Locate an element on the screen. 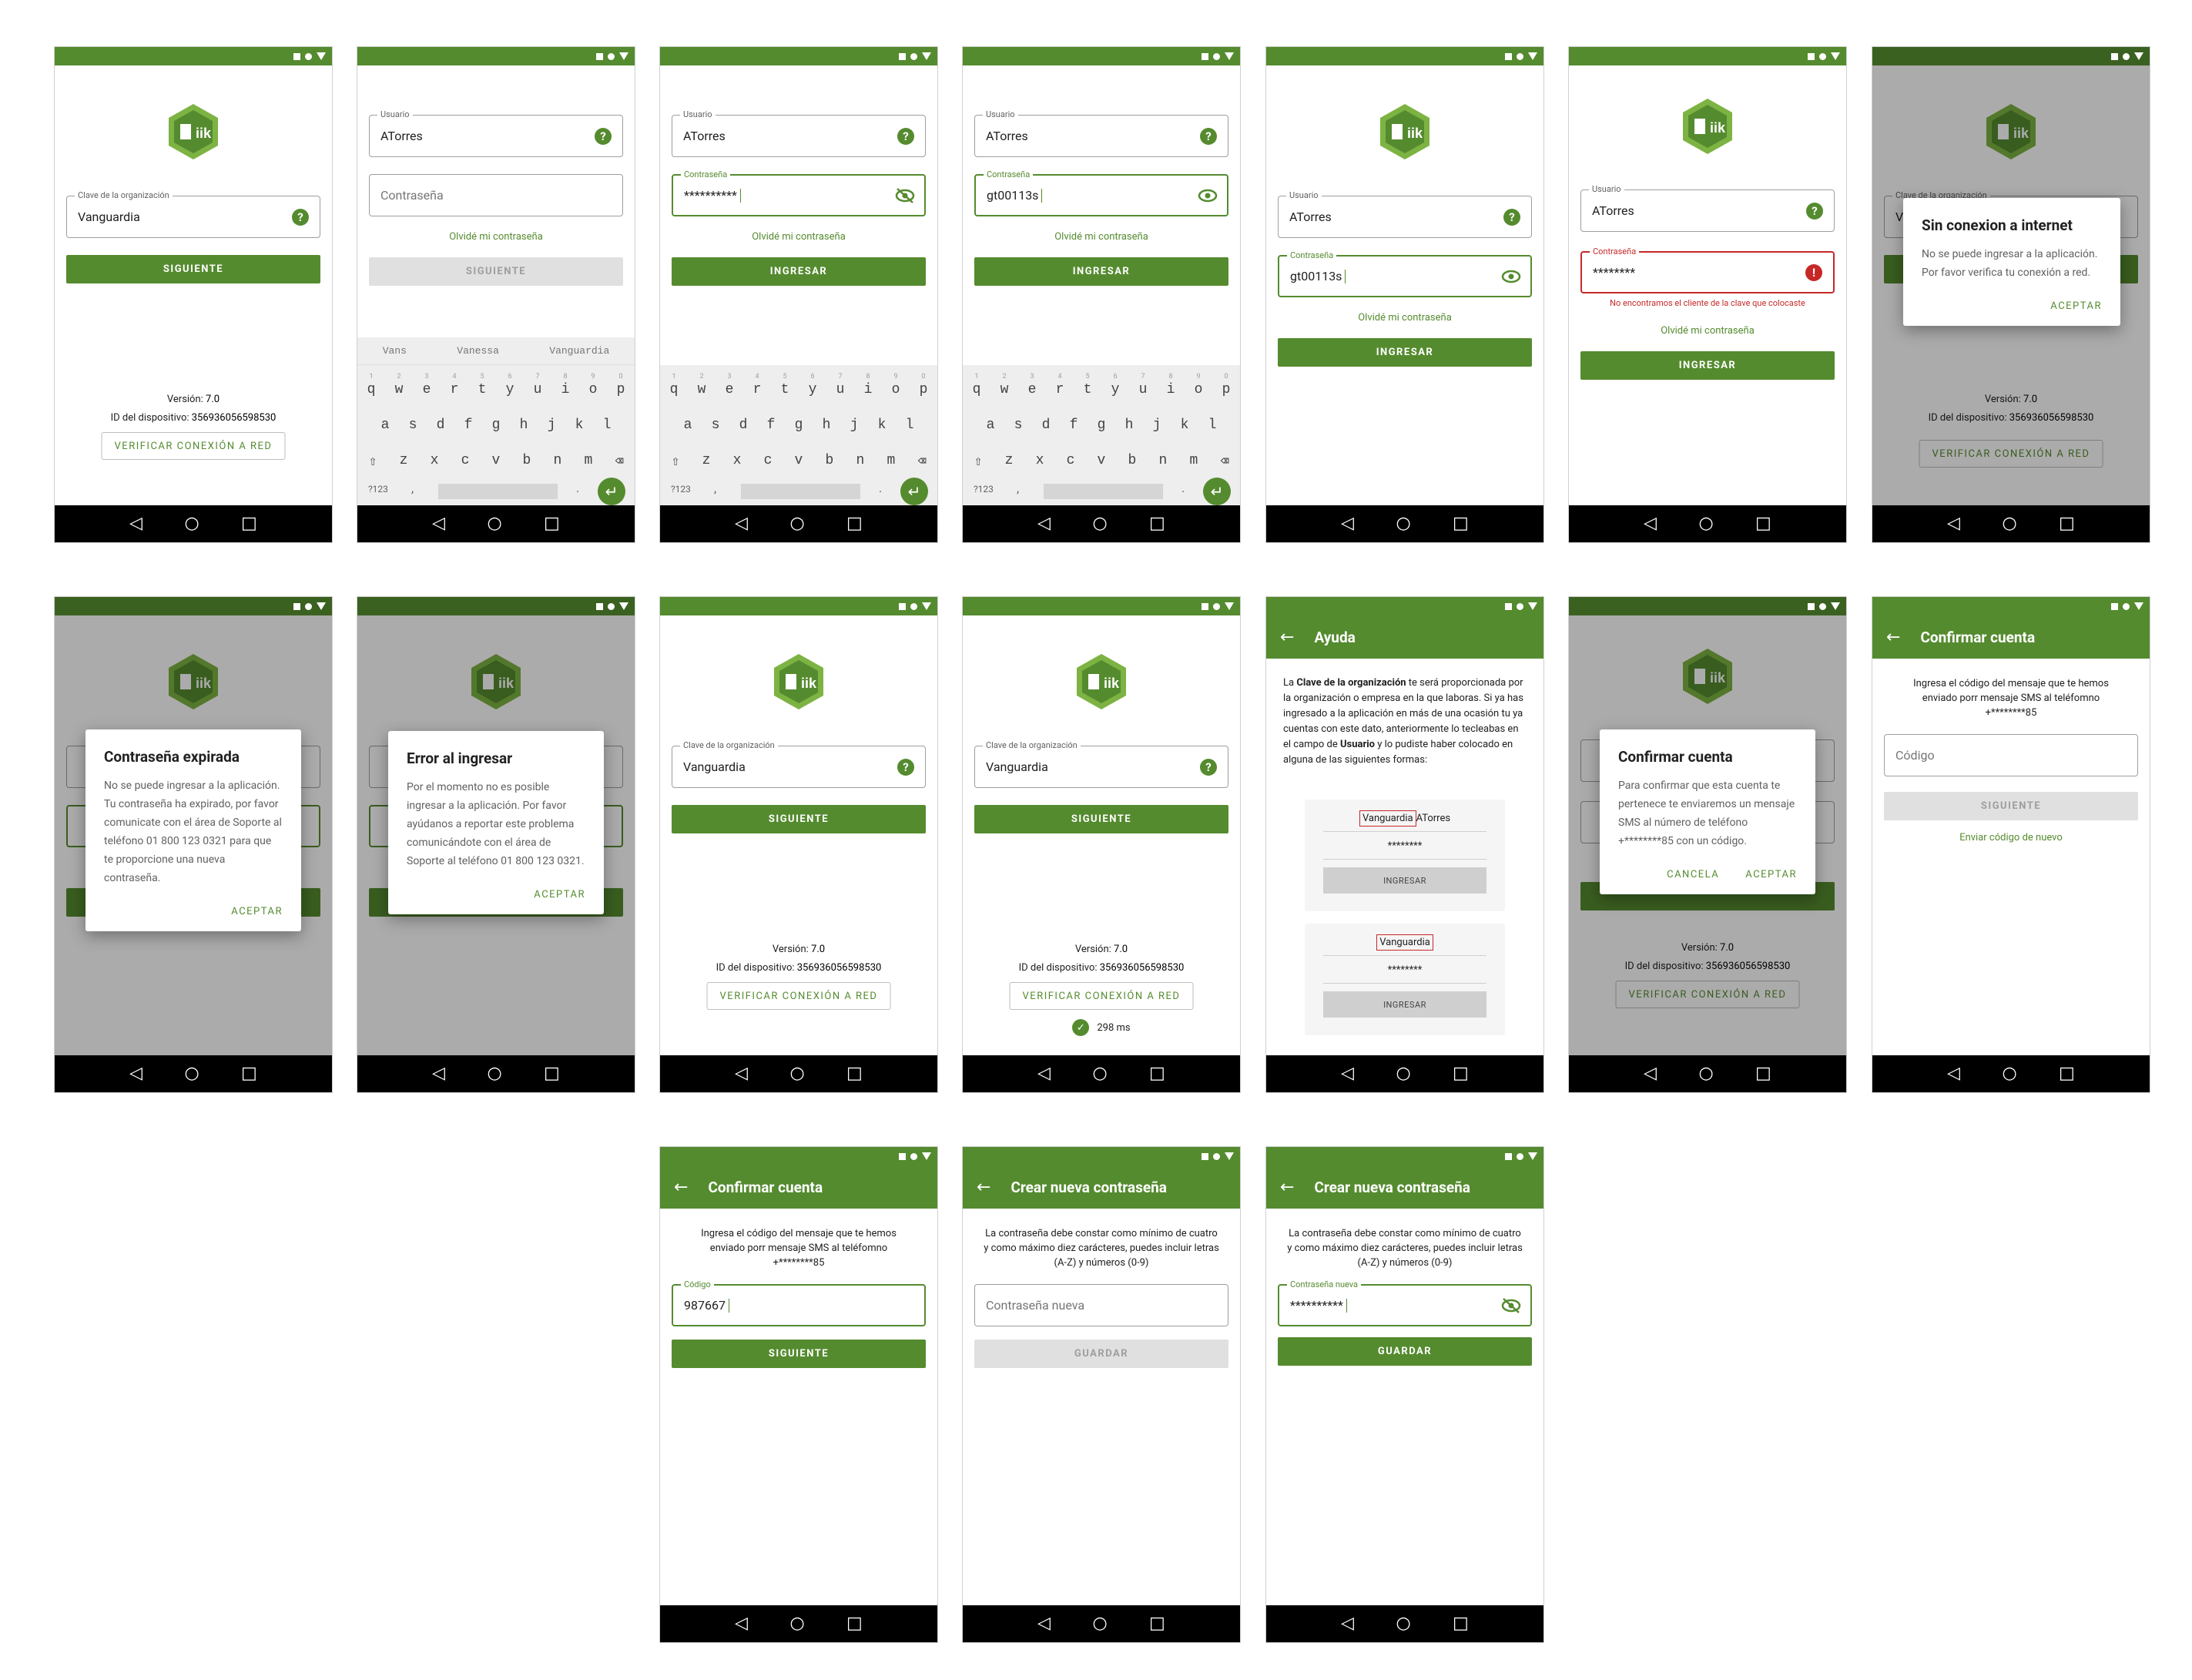 This screenshot has width=2192, height=1680. cancel-button: CANCELA is located at coordinates (1693, 874).